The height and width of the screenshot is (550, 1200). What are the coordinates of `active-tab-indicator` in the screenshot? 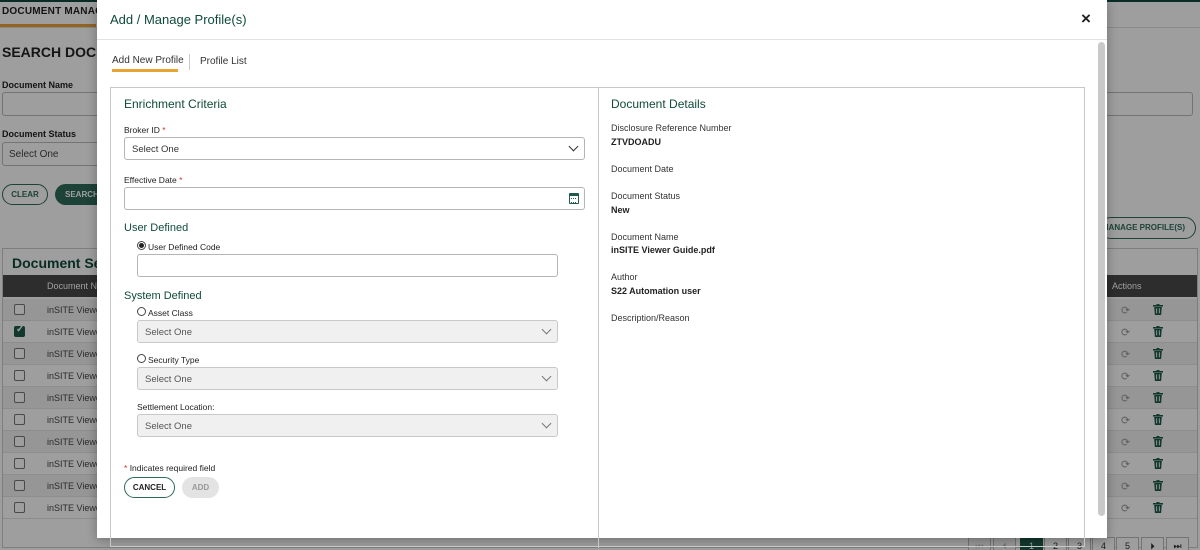 It's located at (145, 70).